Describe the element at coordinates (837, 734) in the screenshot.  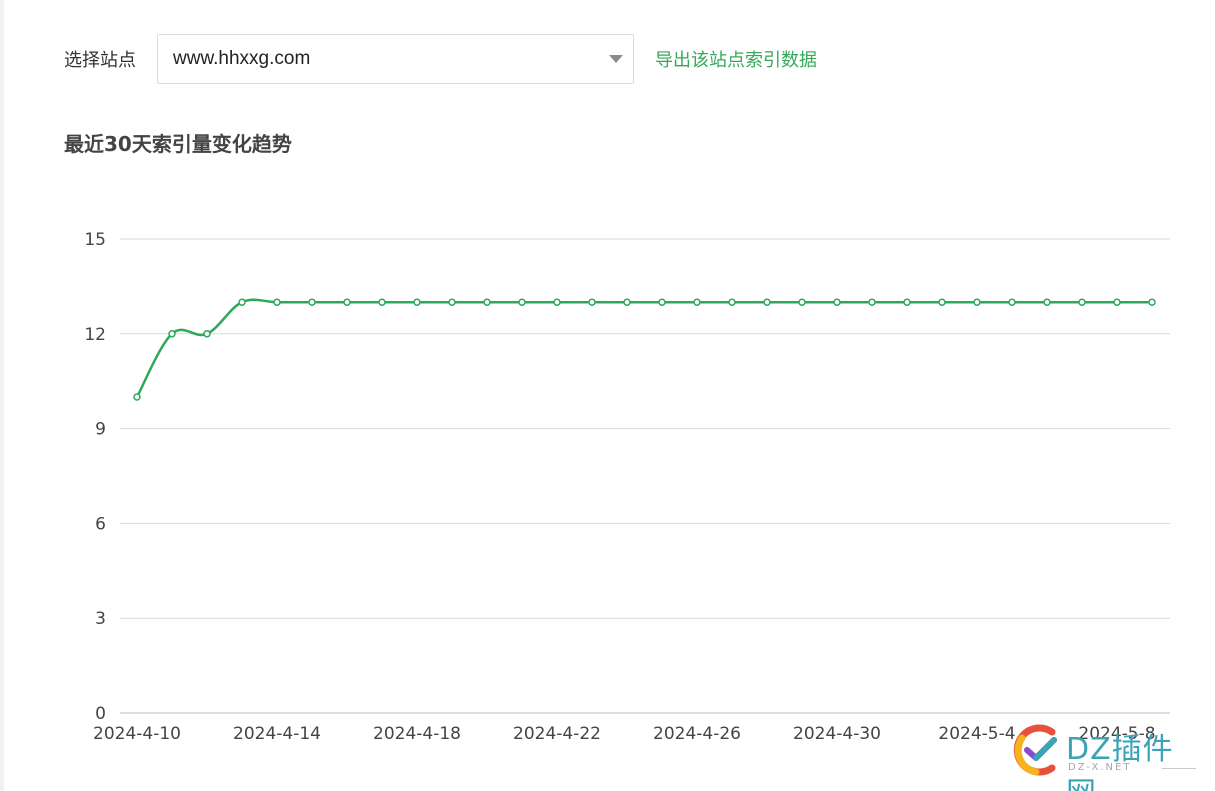
I see `x-tick-label: 2024-4-30` at that location.